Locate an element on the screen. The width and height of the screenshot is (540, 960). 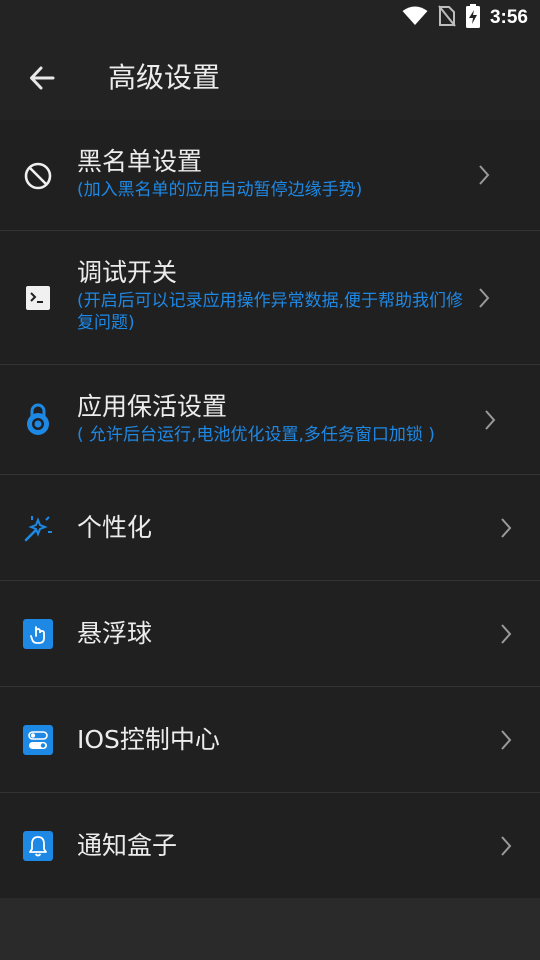
back-button is located at coordinates (42, 78).